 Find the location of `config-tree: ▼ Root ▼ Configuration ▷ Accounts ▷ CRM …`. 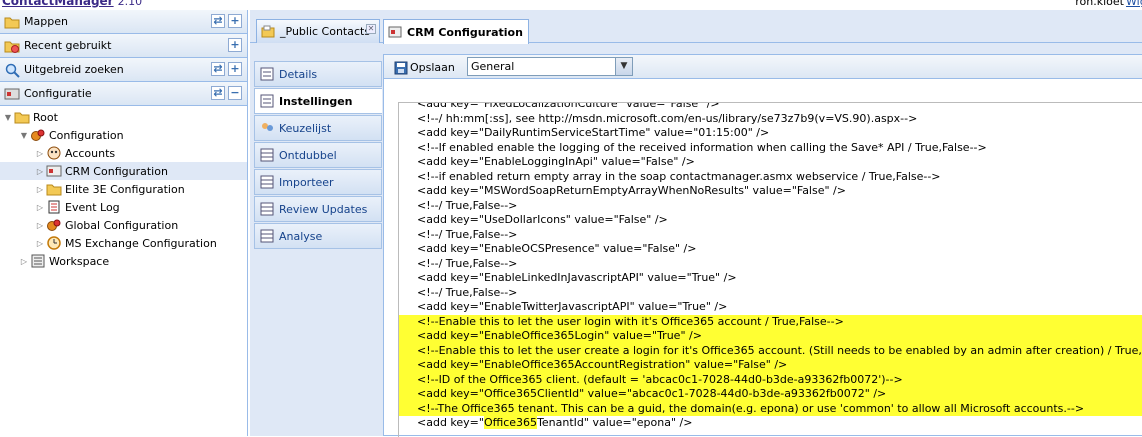

config-tree: ▼ Root ▼ Configuration ▷ Accounts ▷ CRM … is located at coordinates (123, 188).